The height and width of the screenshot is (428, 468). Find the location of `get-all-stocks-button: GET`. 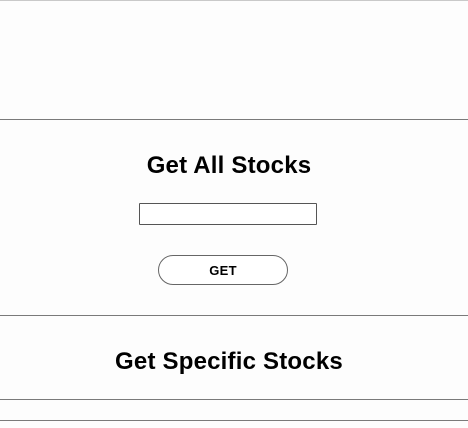

get-all-stocks-button: GET is located at coordinates (223, 270).